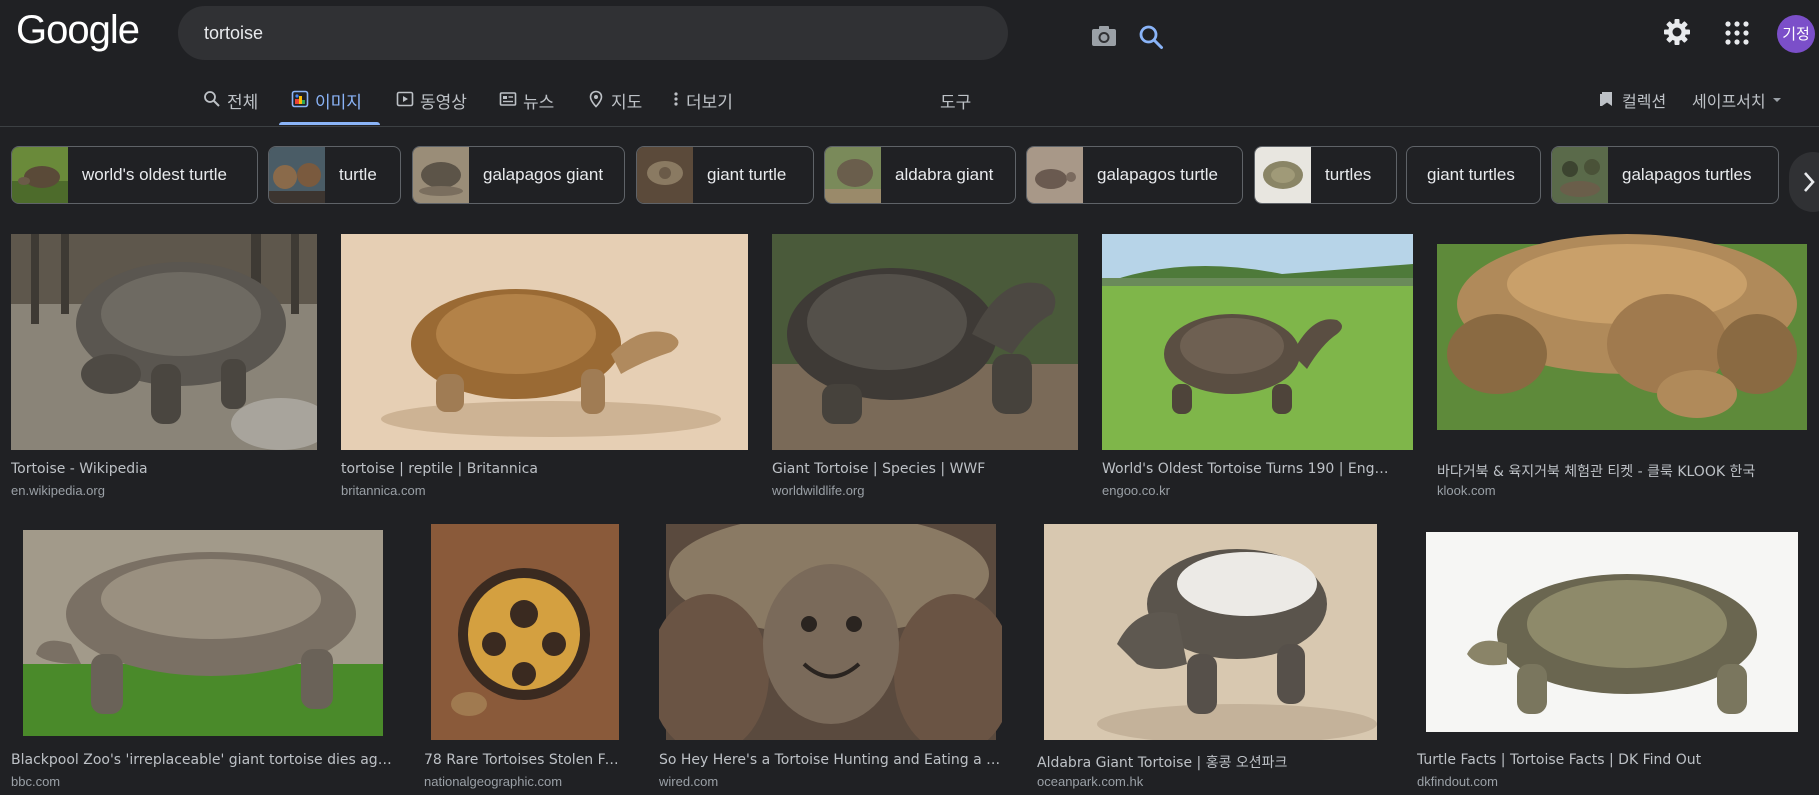 The width and height of the screenshot is (1819, 795). I want to click on chip-giant-turtles: giant turtles, so click(1473, 175).